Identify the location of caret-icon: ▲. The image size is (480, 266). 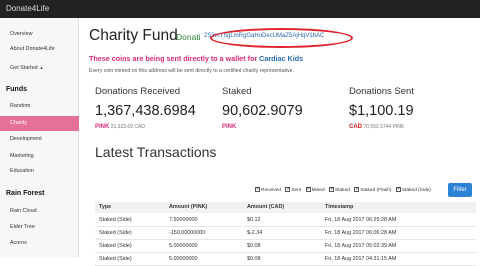
(41, 67).